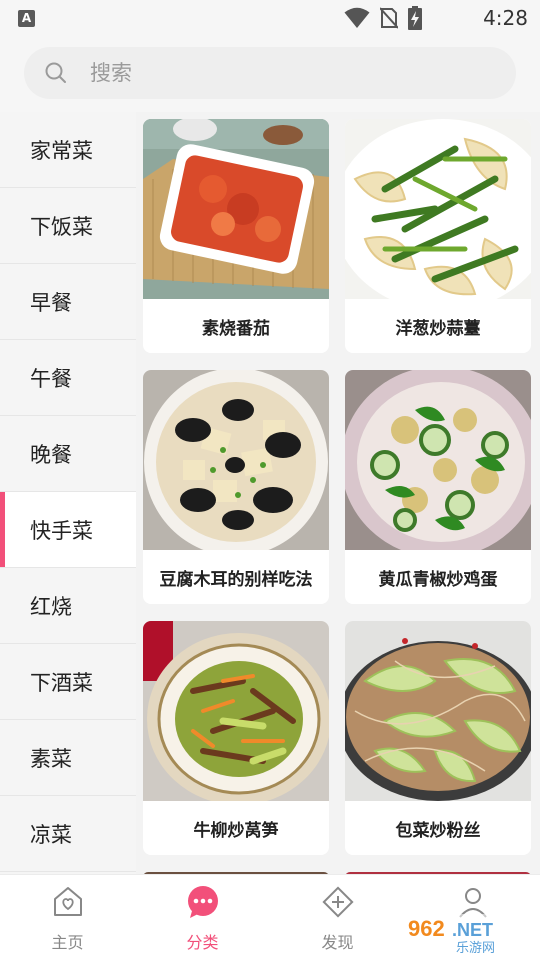 This screenshot has width=540, height=960. Describe the element at coordinates (472, 930) in the screenshot. I see `svg-text: .NET` at that location.